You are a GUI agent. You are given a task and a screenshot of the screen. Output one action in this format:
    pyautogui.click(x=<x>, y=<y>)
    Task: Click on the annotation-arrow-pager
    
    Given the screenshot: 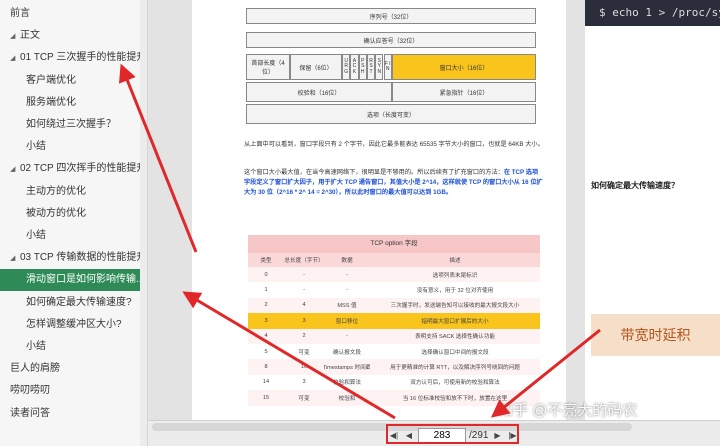 What is the action you would take?
    pyautogui.click(x=545, y=373)
    